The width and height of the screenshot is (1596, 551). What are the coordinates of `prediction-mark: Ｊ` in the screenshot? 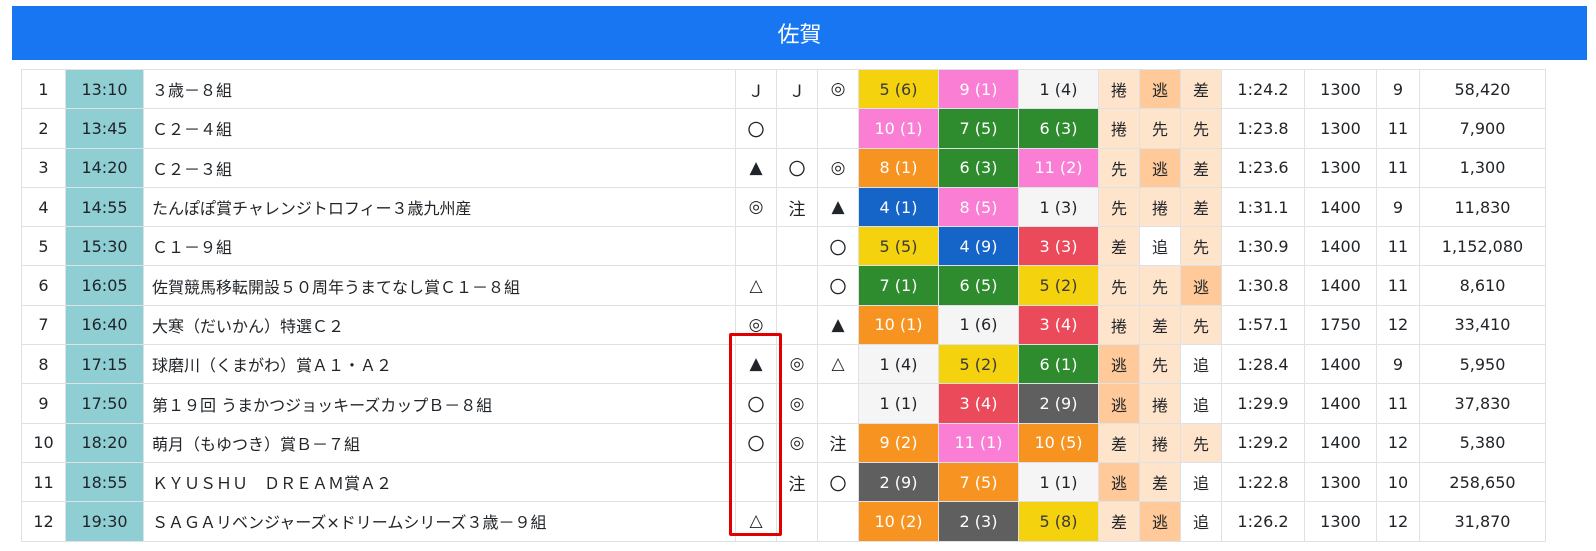 It's located at (756, 89).